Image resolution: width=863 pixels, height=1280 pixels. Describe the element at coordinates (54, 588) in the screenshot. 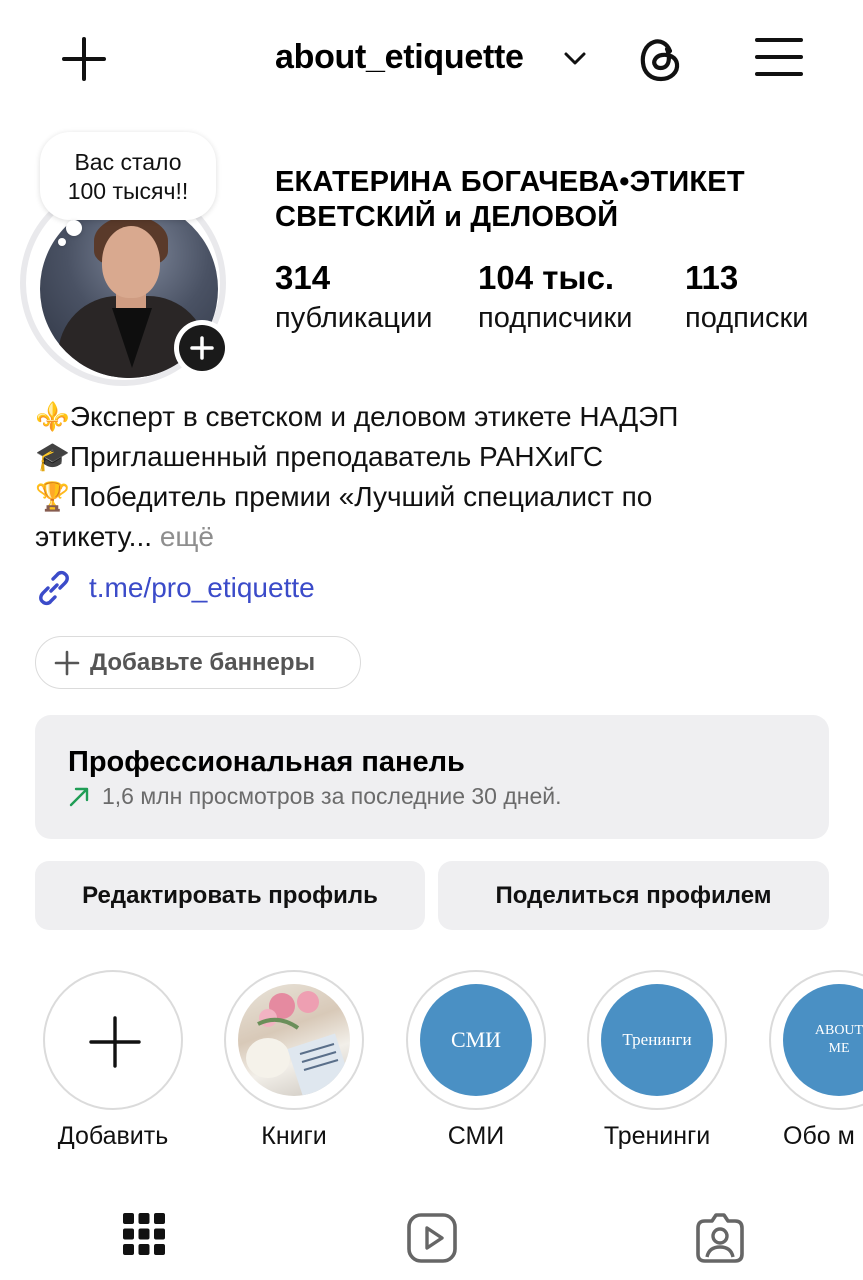

I see `link-icon` at that location.